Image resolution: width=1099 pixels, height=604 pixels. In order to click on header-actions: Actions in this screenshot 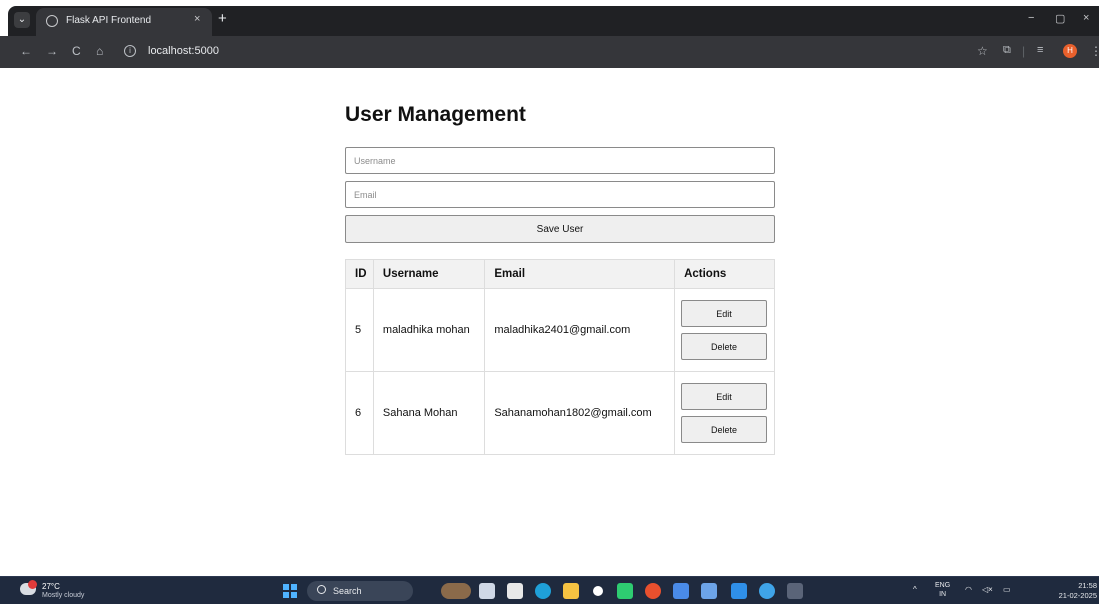, I will do `click(724, 274)`.